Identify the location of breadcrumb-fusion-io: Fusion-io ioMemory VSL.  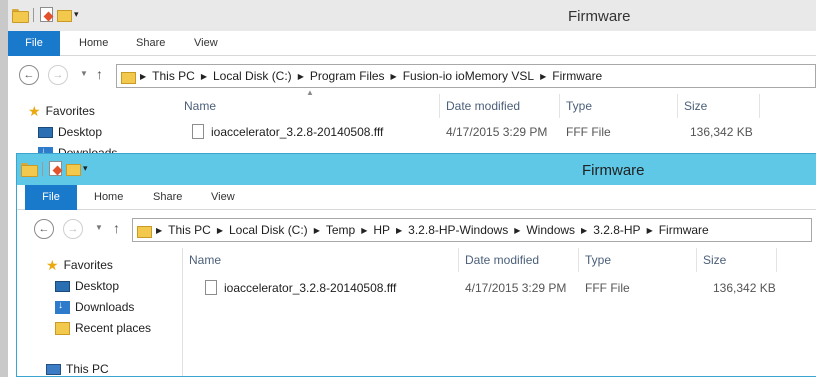
(468, 76).